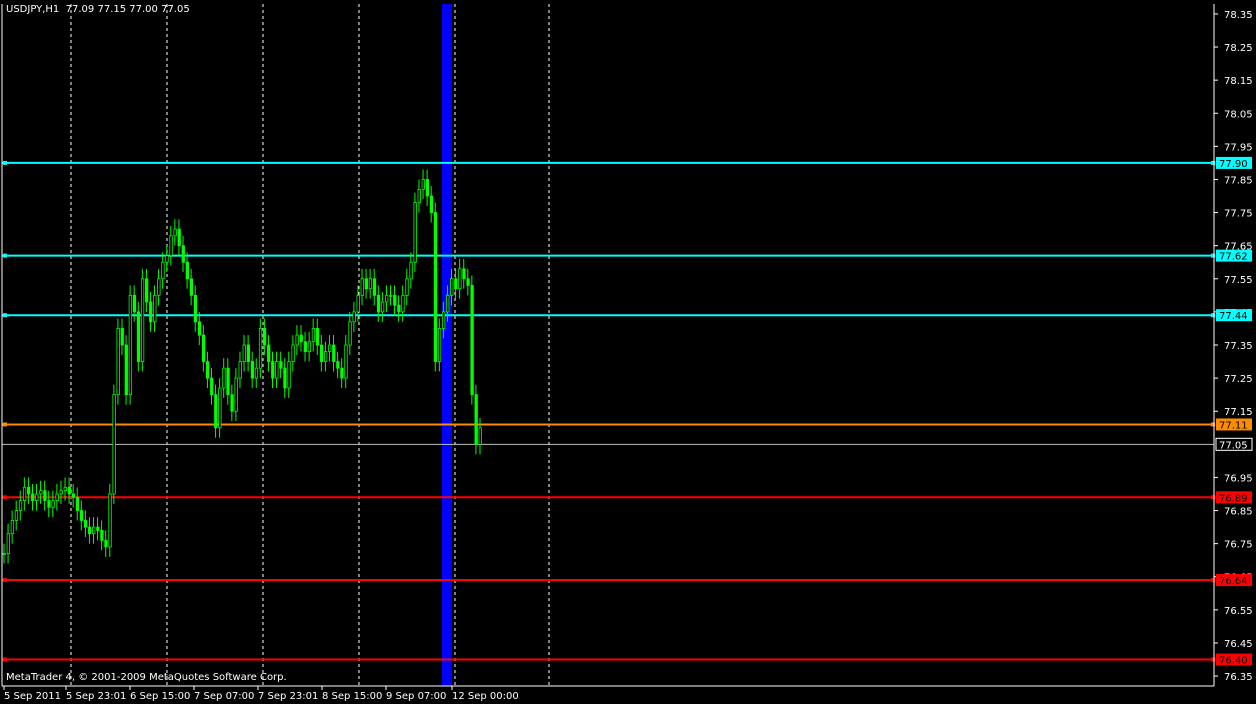  Describe the element at coordinates (1233, 581) in the screenshot. I see `level-price-label: 76.64` at that location.